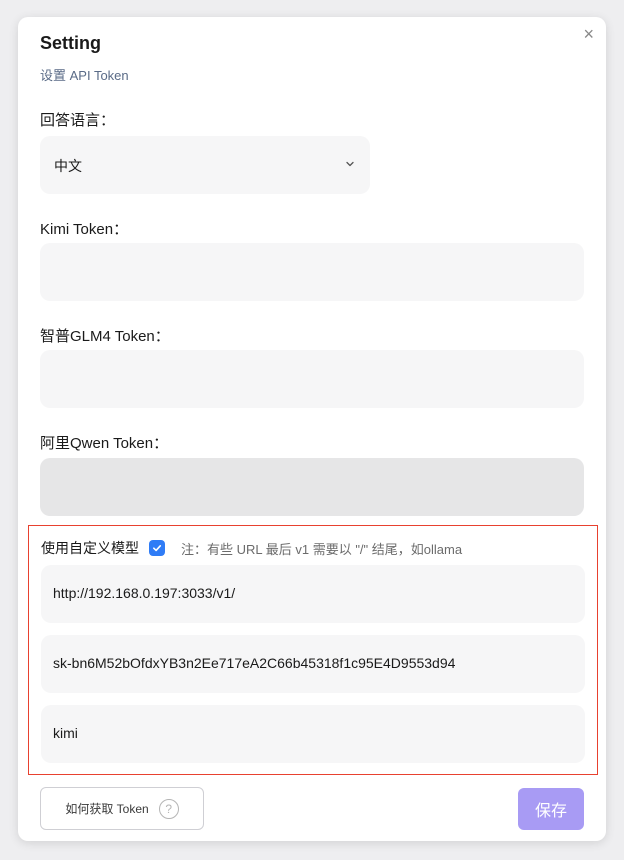  Describe the element at coordinates (551, 809) in the screenshot. I see `save-button: 保存` at that location.